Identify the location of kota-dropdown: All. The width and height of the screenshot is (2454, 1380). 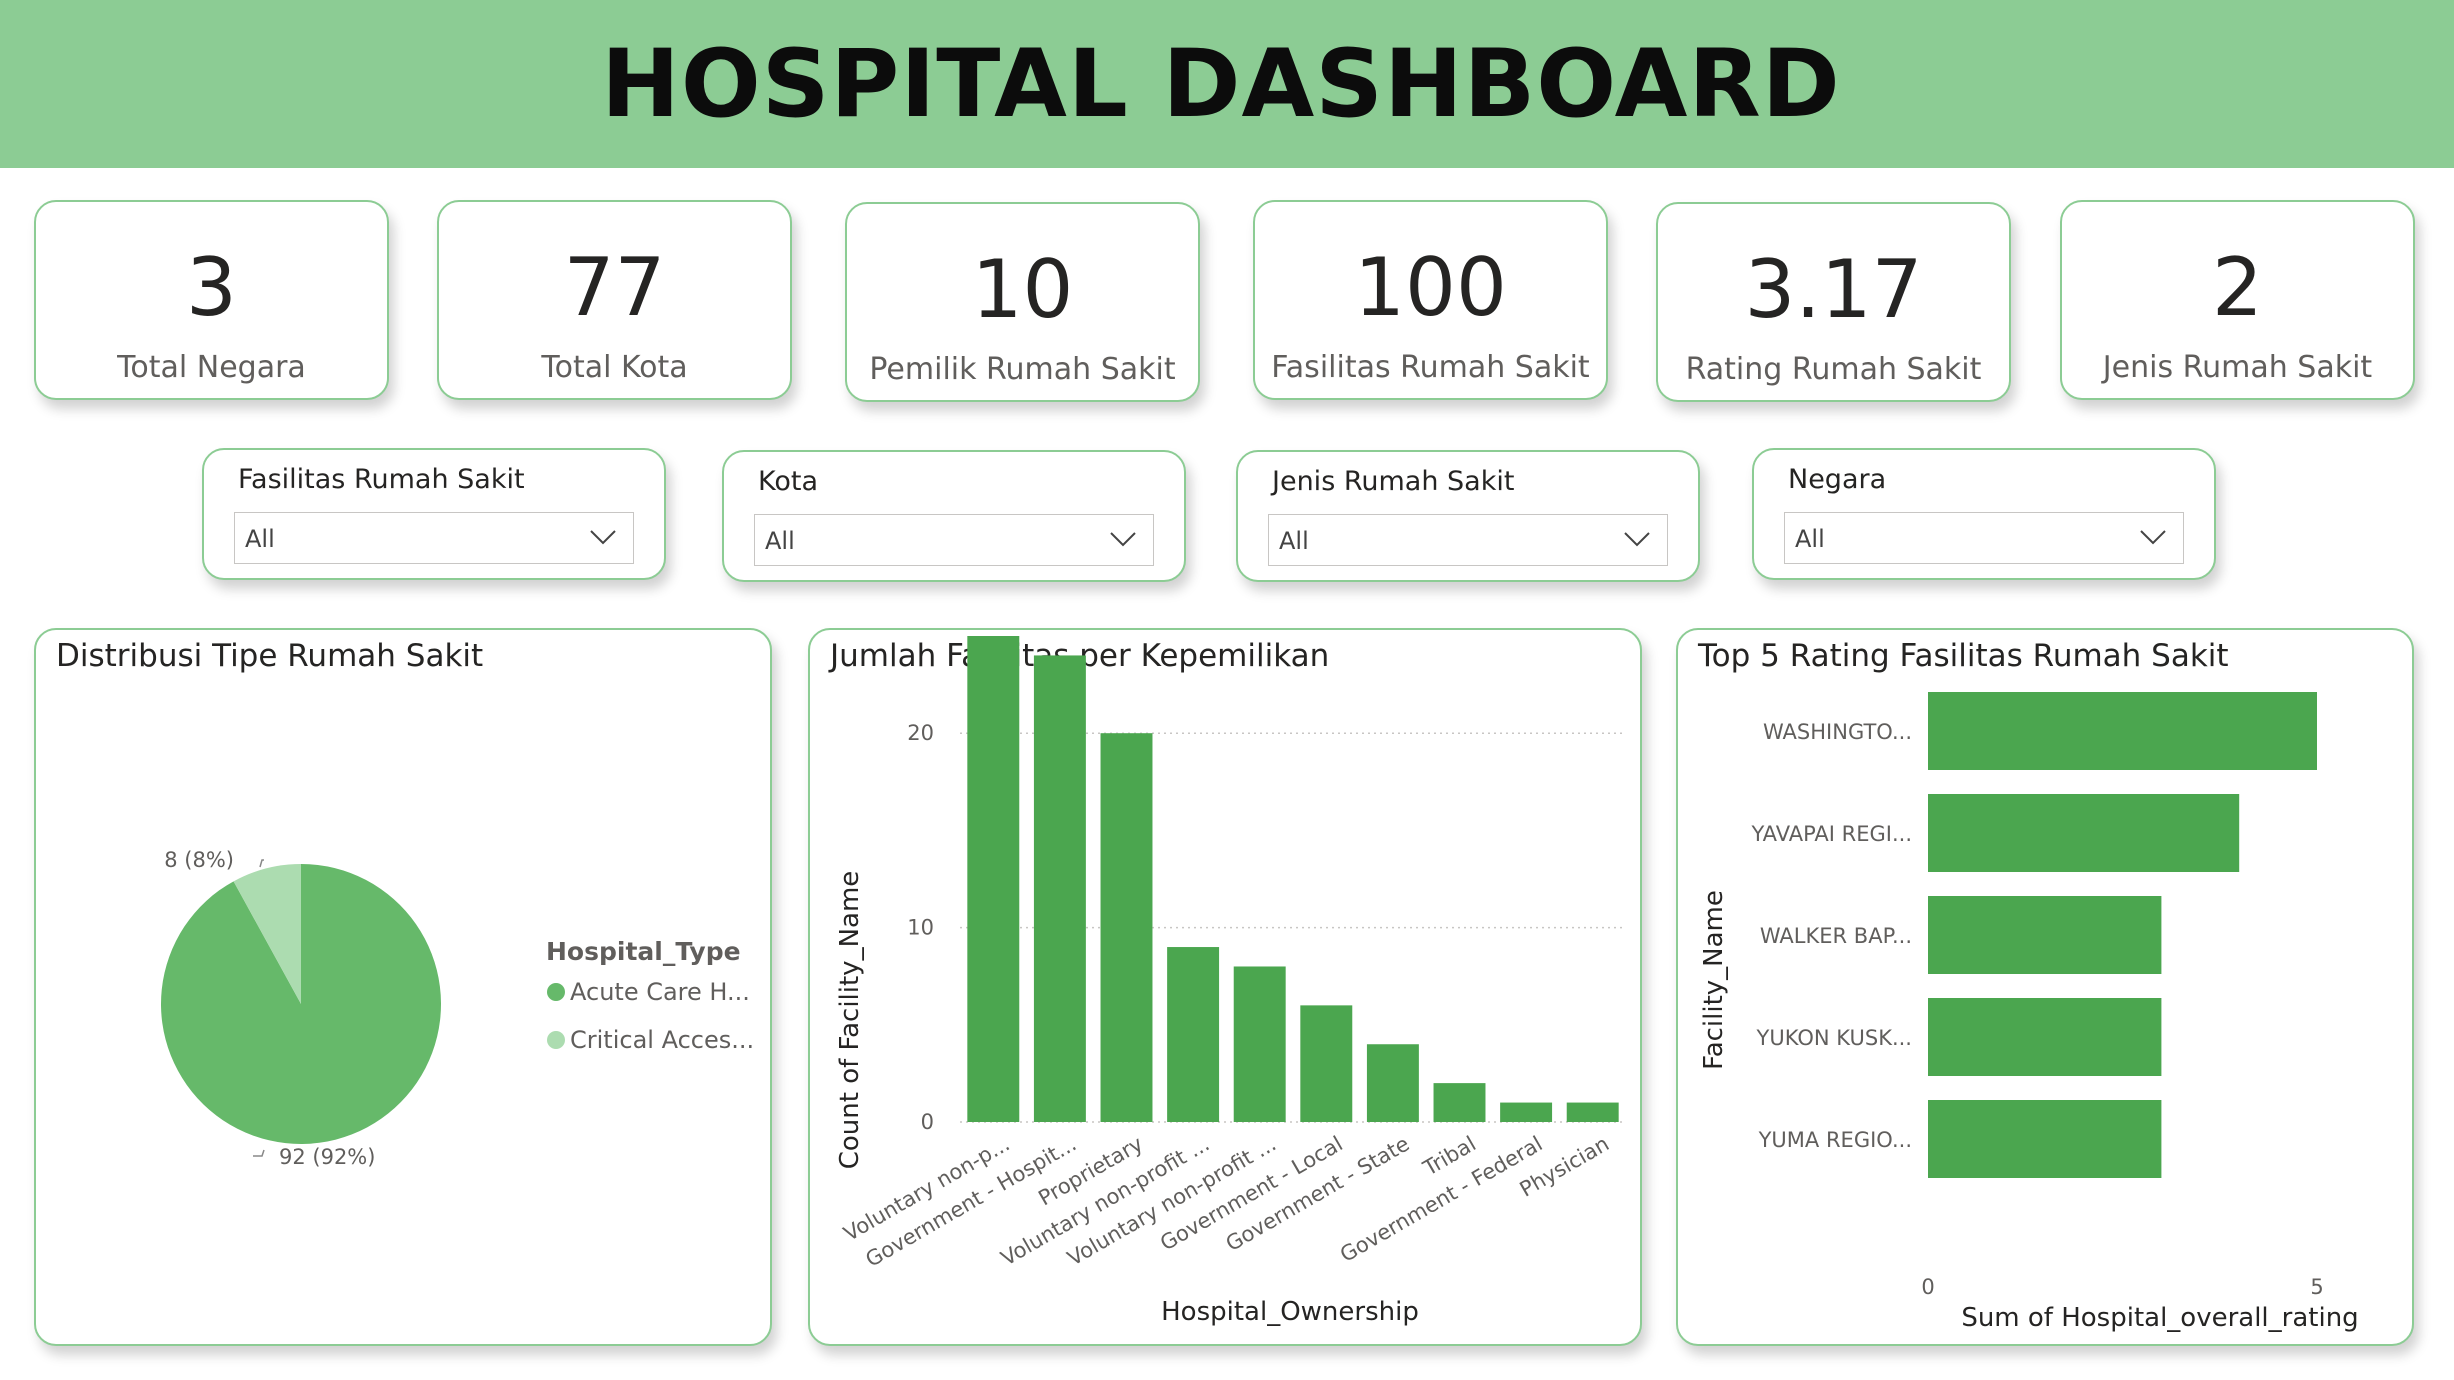
(954, 540).